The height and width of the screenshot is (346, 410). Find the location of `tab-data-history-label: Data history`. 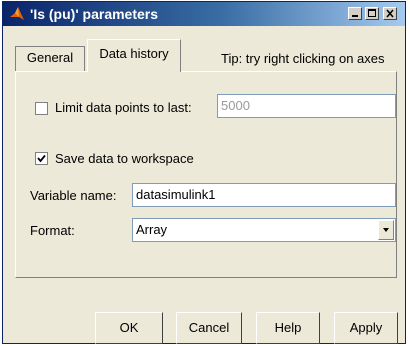

tab-data-history-label: Data history is located at coordinates (134, 53).